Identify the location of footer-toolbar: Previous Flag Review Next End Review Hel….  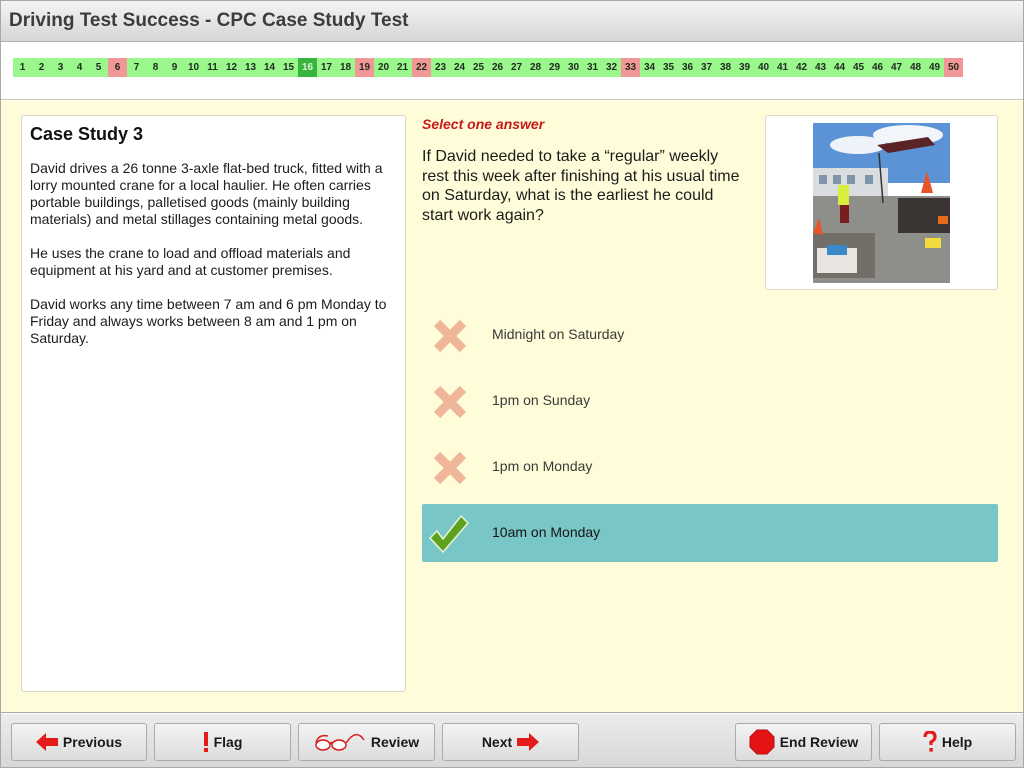
(512, 740).